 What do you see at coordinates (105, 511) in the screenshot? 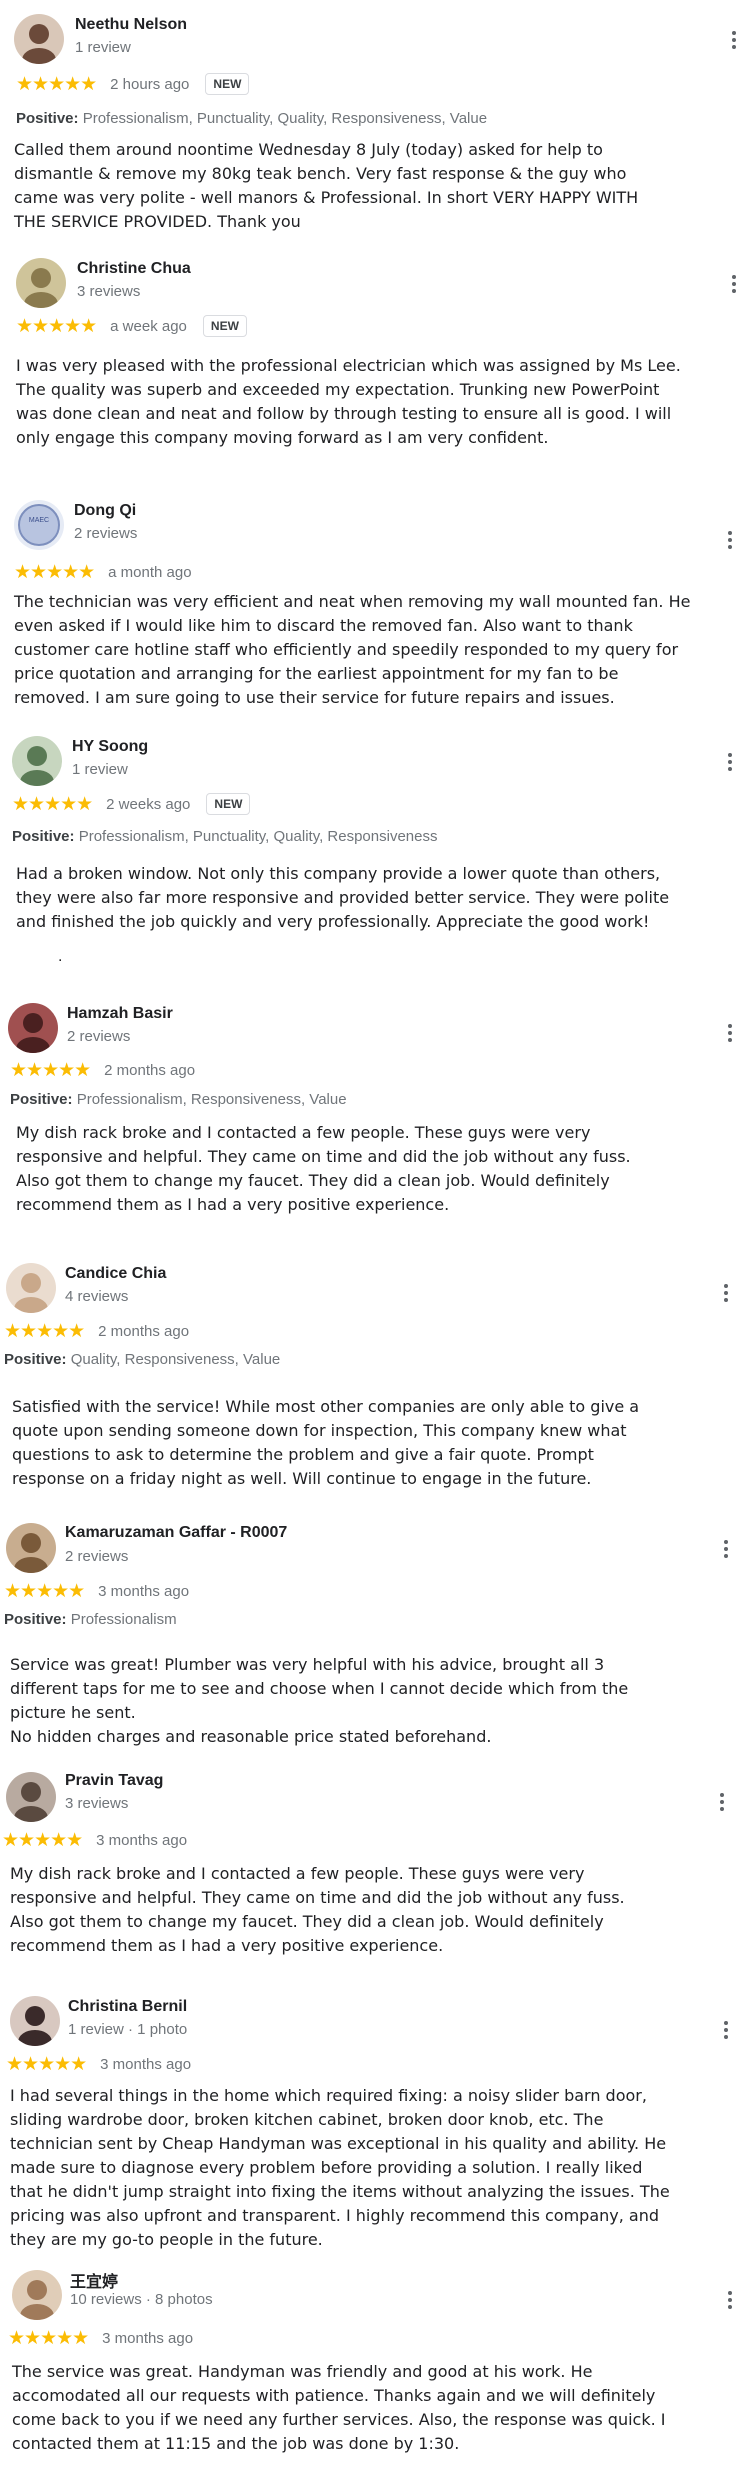
I see `reviewer-name: Dong Qi` at bounding box center [105, 511].